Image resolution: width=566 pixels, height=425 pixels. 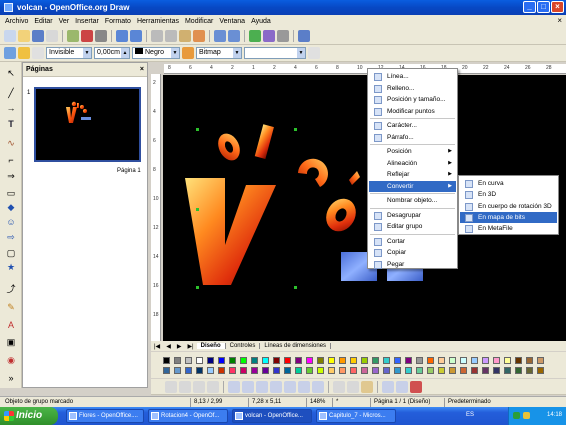 I want to click on print-icon, so click(x=101, y=35).